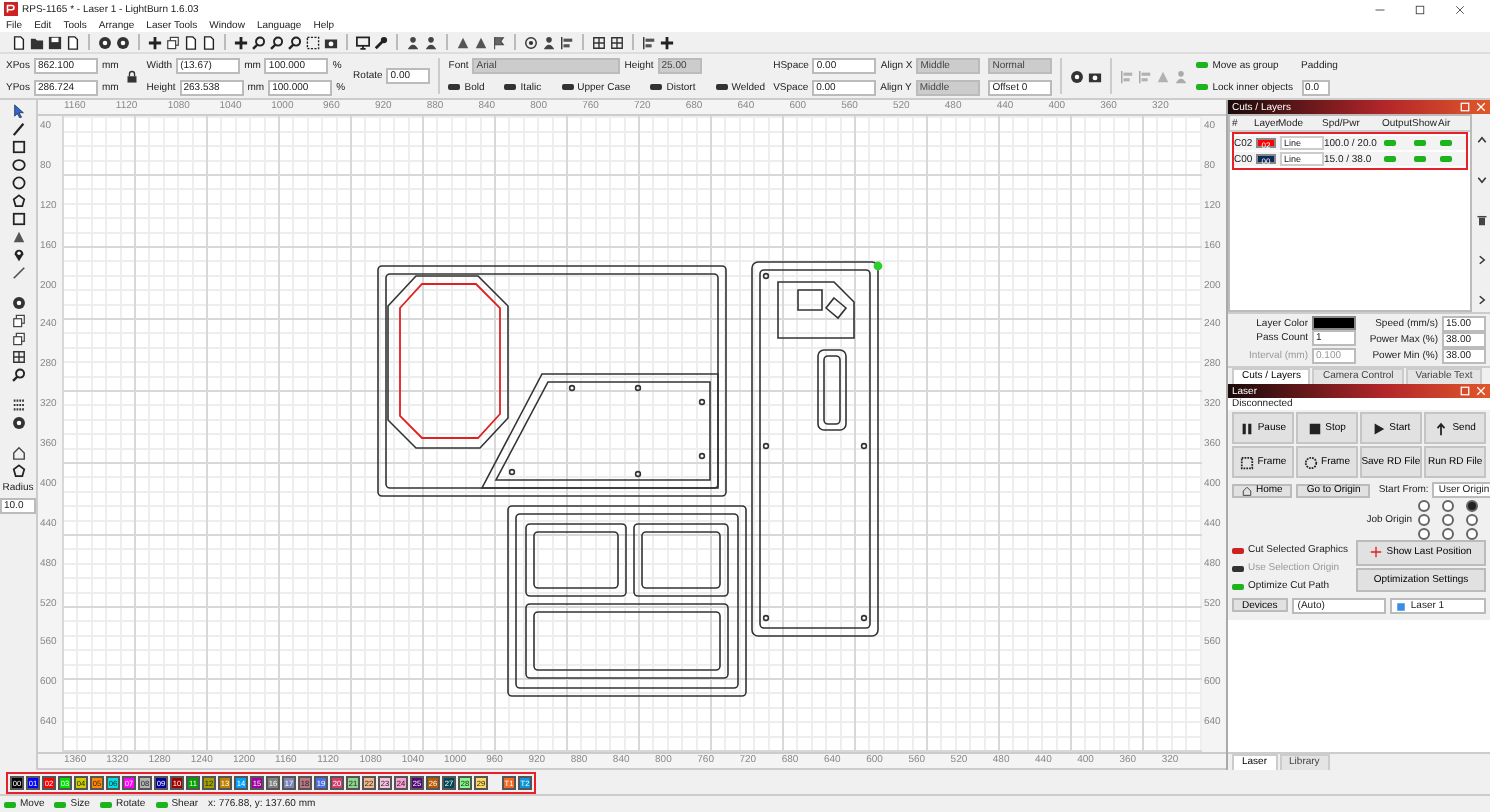 This screenshot has width=1490, height=812. Describe the element at coordinates (1314, 428) in the screenshot. I see `stop-icon` at that location.